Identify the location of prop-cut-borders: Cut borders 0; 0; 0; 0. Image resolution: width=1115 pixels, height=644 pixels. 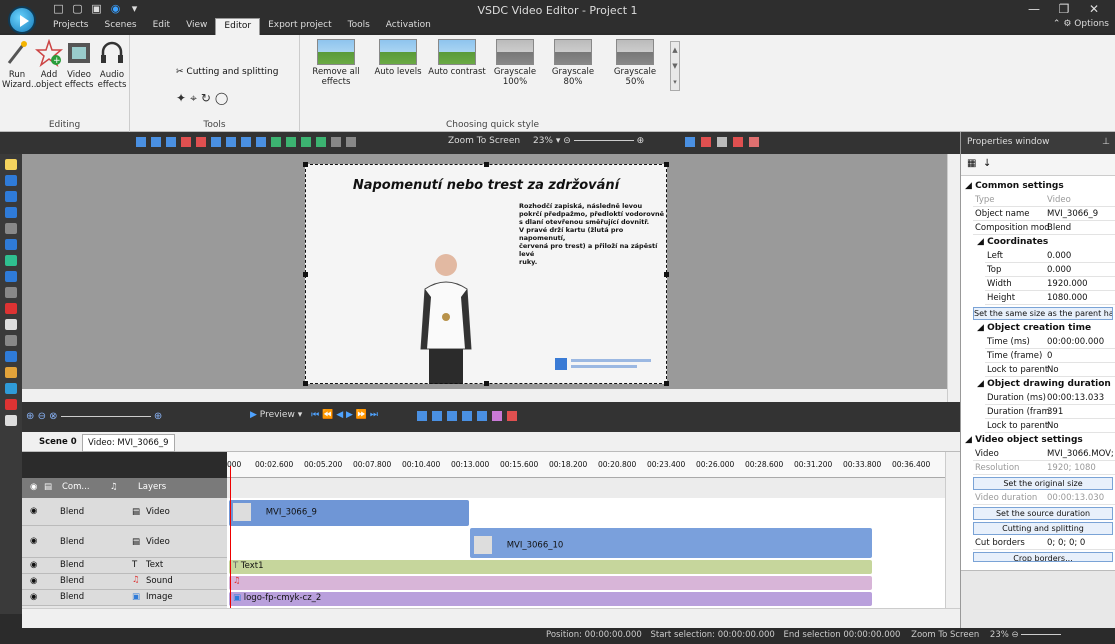
(1044, 543).